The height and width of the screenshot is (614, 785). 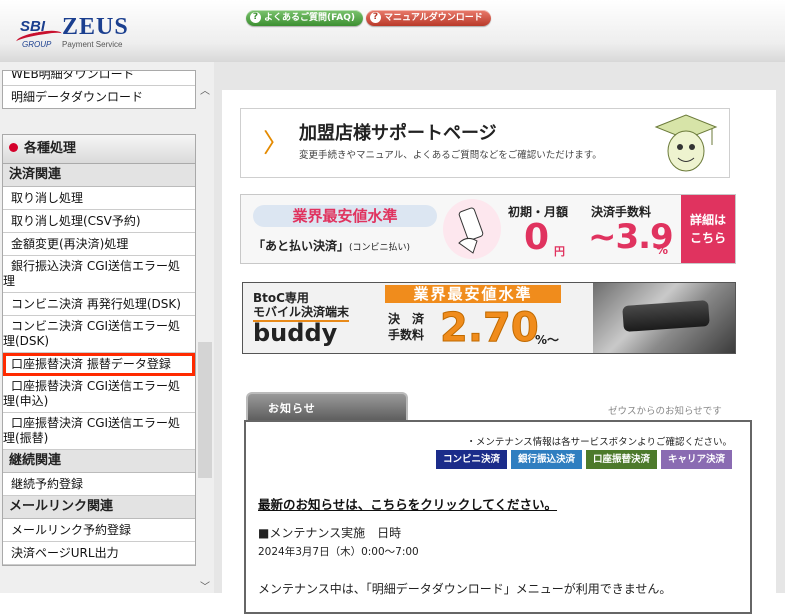 I want to click on chevron-right-icon: 〉, so click(x=276, y=144).